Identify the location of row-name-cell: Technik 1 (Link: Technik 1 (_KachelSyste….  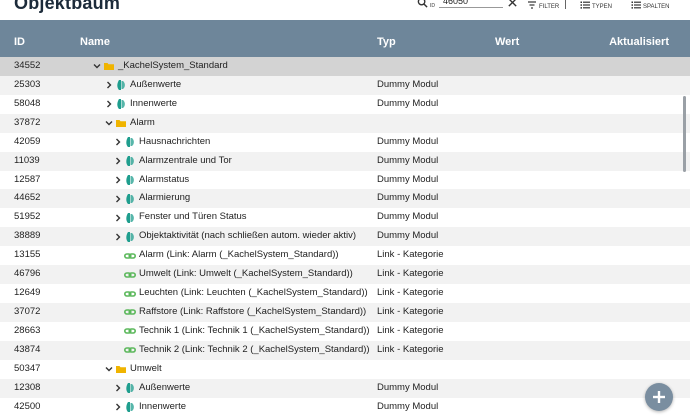
(241, 331).